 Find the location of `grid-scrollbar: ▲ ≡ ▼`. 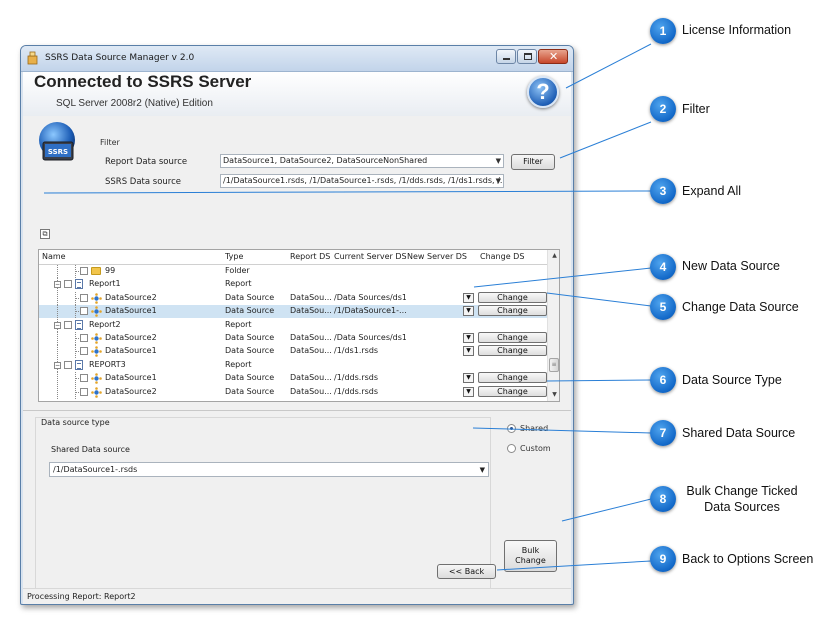

grid-scrollbar: ▲ ≡ ▼ is located at coordinates (553, 325).